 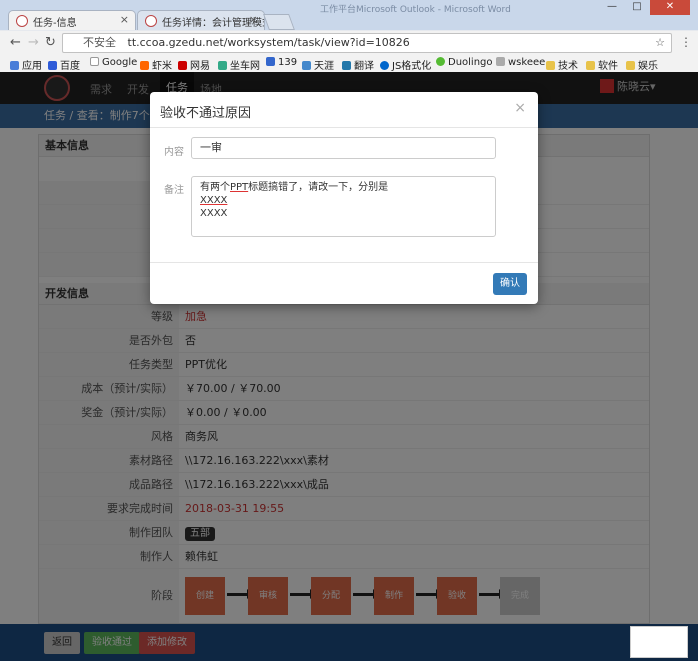 I want to click on bookmark-139: 139, so click(x=281, y=62).